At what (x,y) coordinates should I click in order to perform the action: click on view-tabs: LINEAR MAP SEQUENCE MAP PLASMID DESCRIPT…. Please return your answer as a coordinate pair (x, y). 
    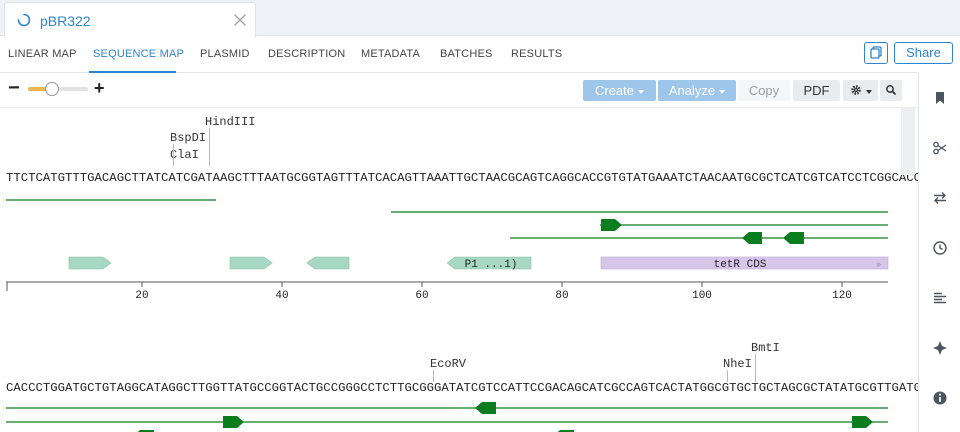
    Looking at the image, I should click on (476, 55).